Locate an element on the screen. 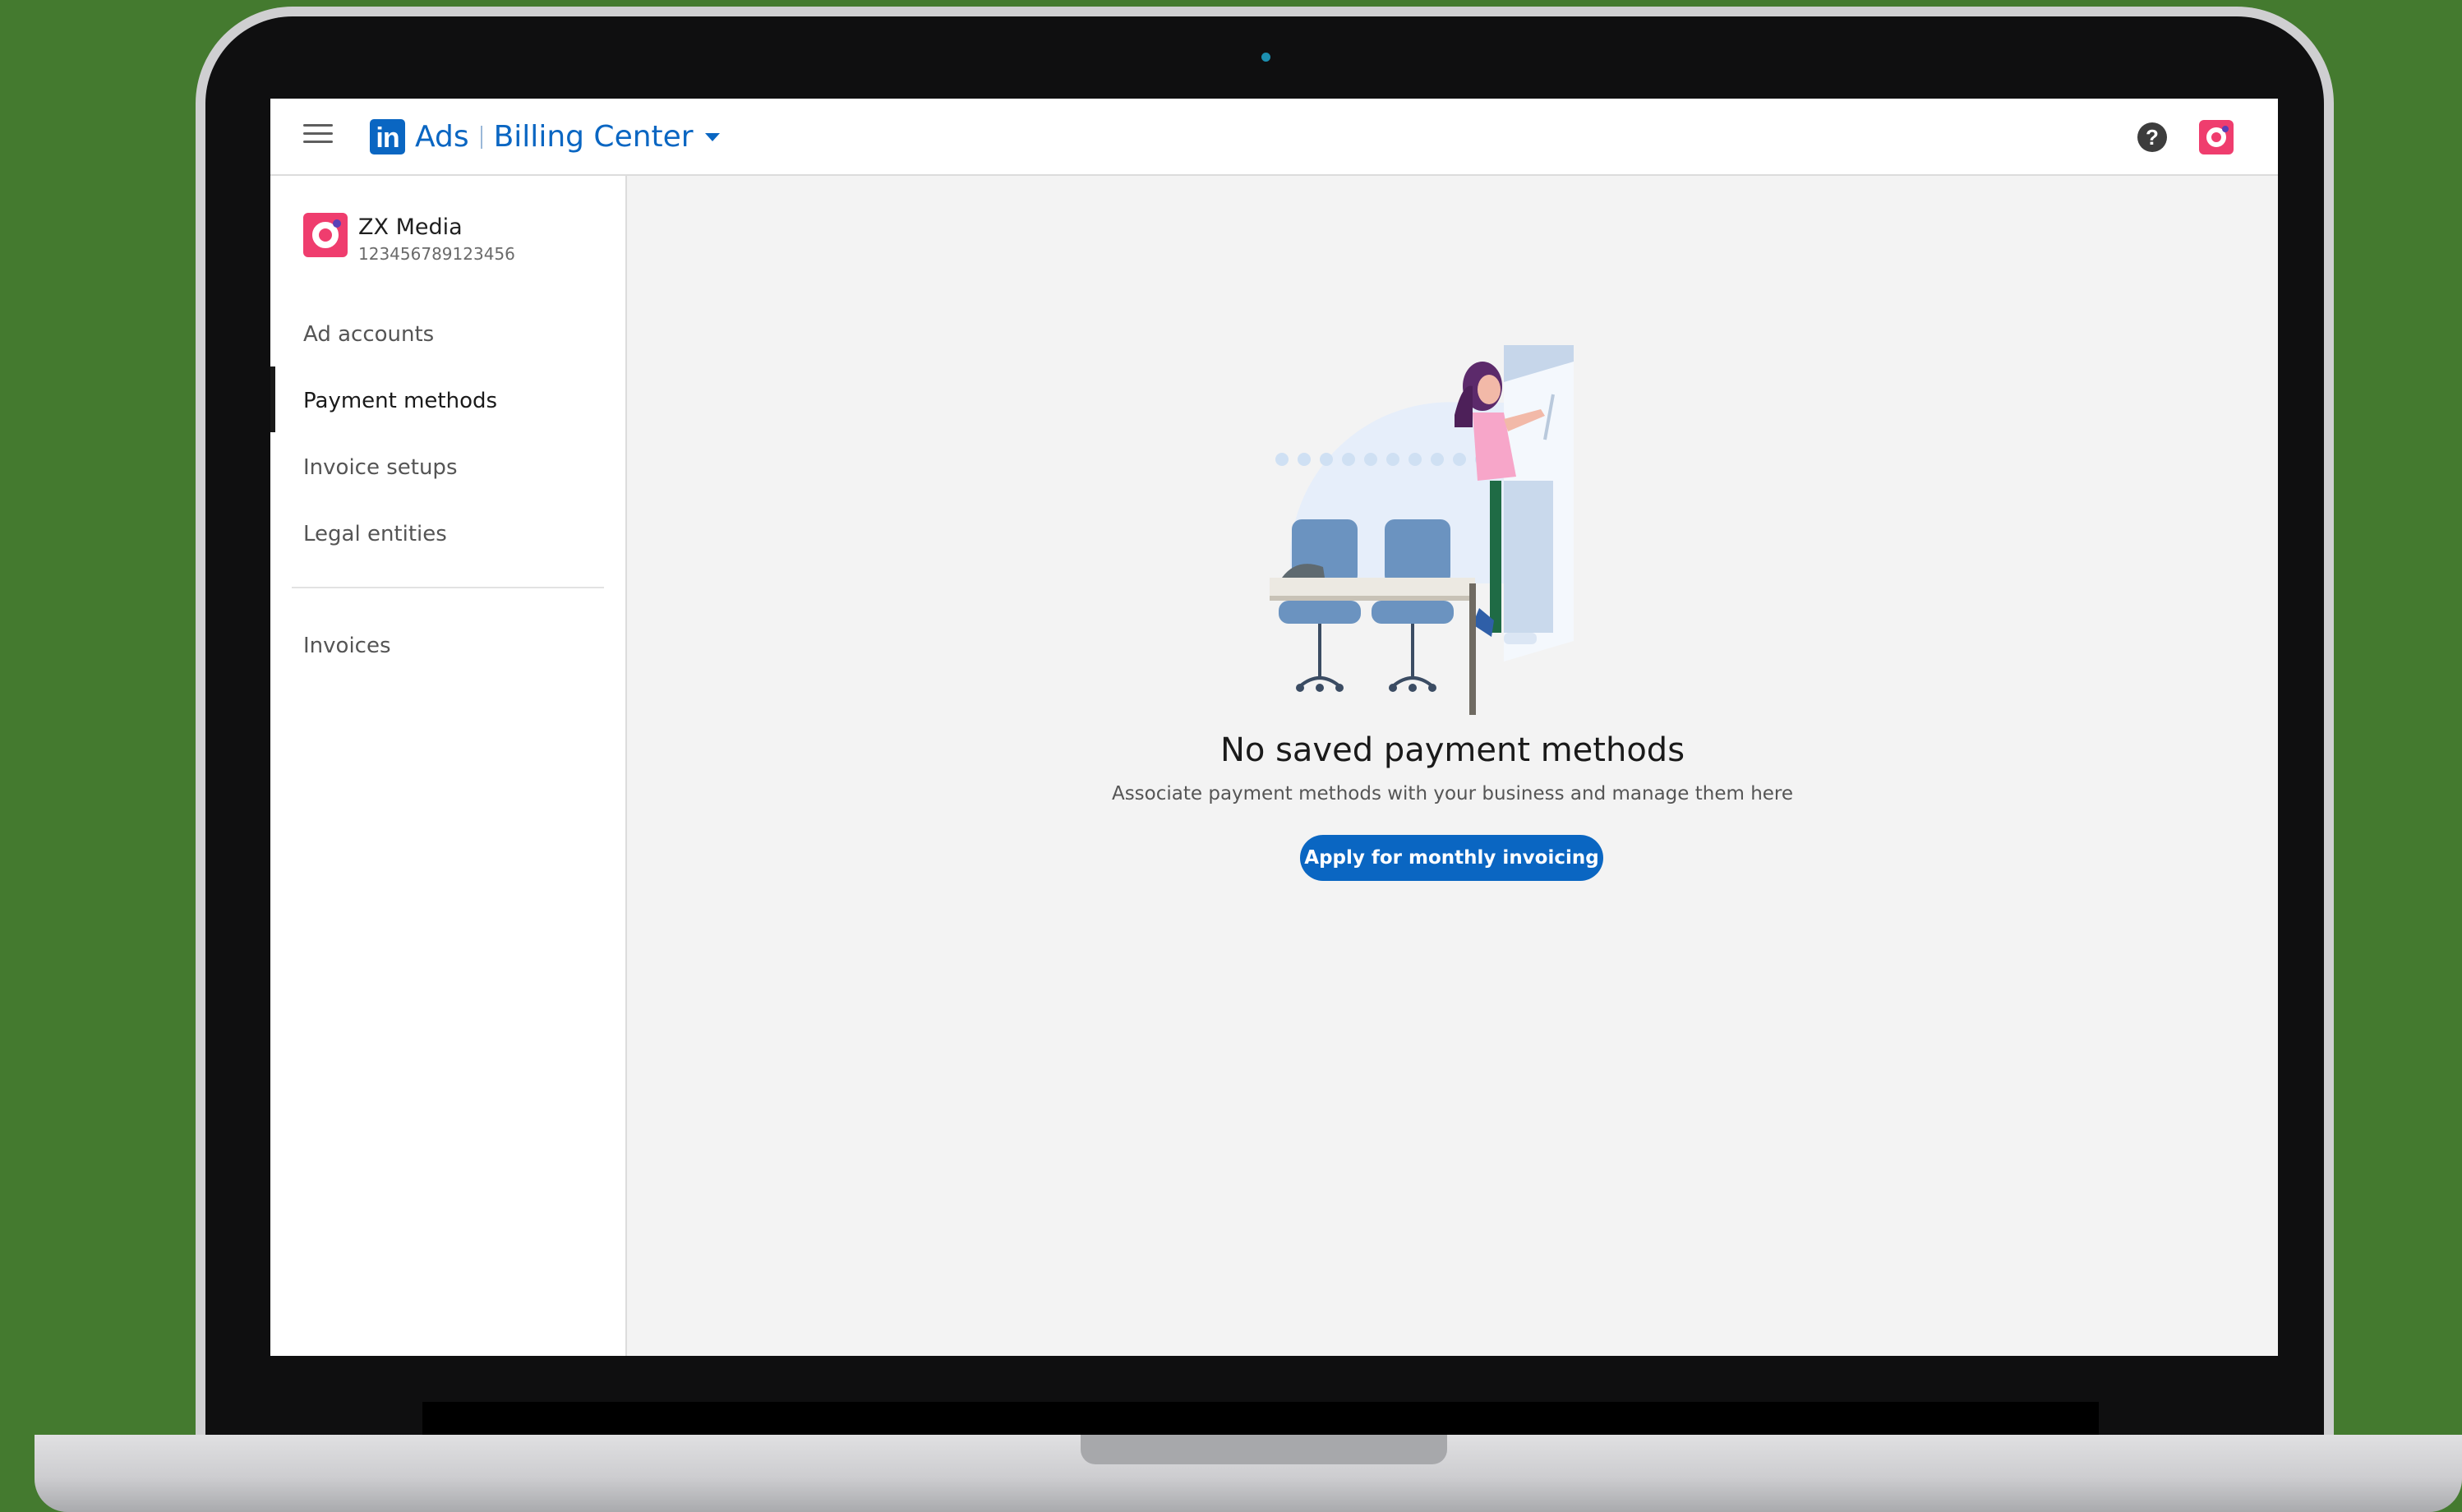 The width and height of the screenshot is (2462, 1512). caret-down-icon is located at coordinates (712, 137).